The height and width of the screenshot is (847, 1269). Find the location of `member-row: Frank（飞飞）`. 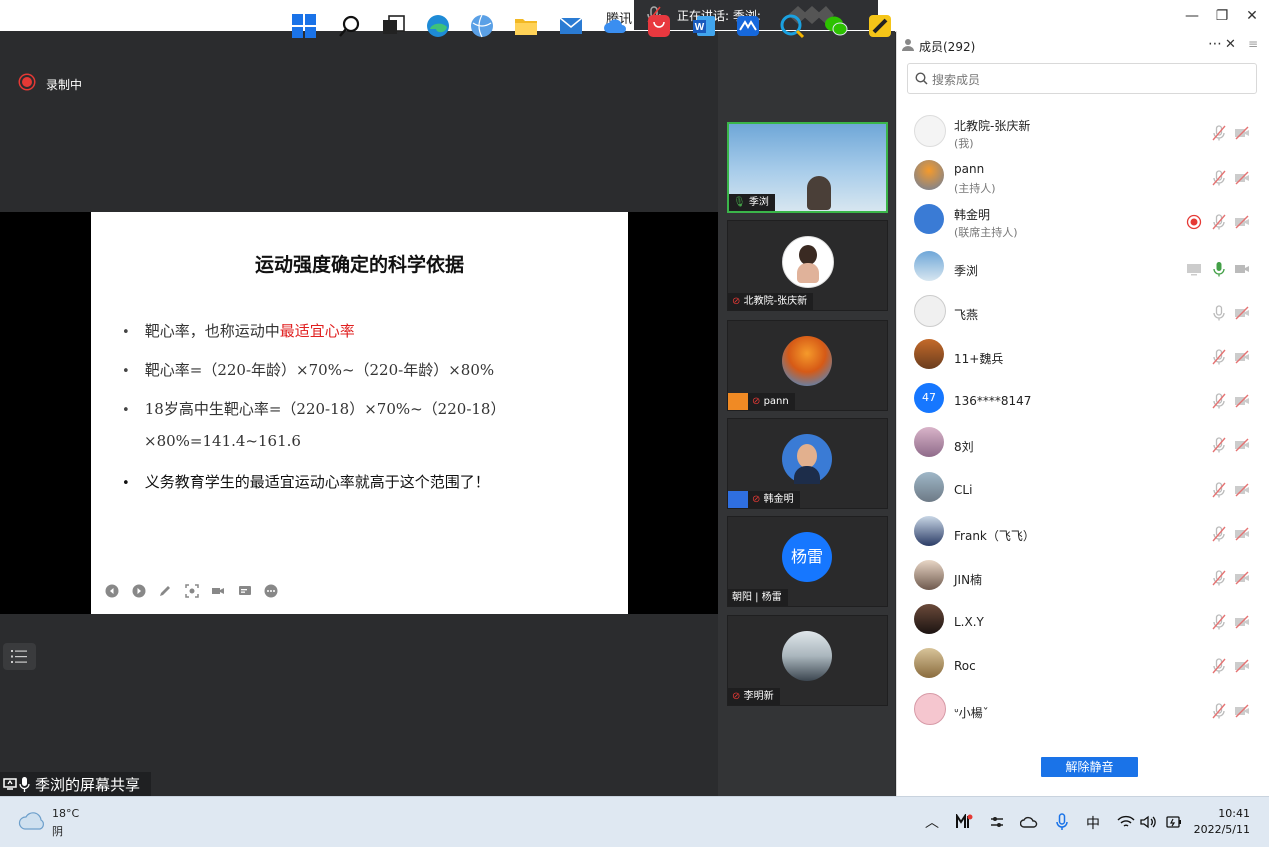

member-row: Frank（飞飞） is located at coordinates (1082, 532).